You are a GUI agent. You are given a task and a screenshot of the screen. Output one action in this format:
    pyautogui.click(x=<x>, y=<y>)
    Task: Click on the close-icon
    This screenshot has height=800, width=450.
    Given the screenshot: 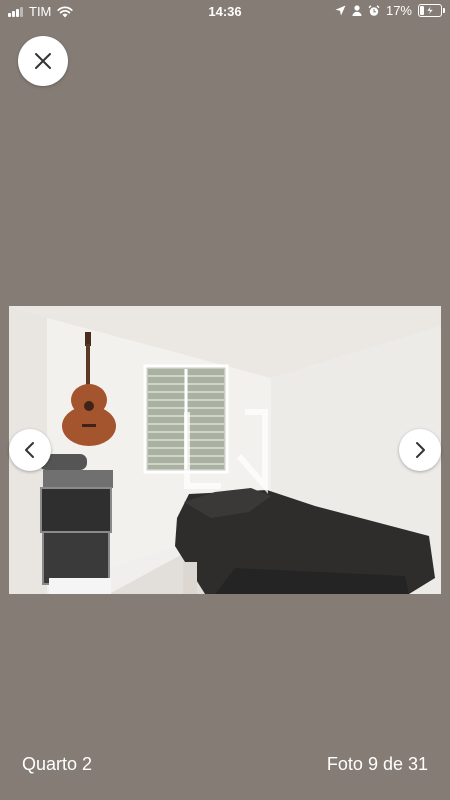 What is the action you would take?
    pyautogui.click(x=43, y=61)
    